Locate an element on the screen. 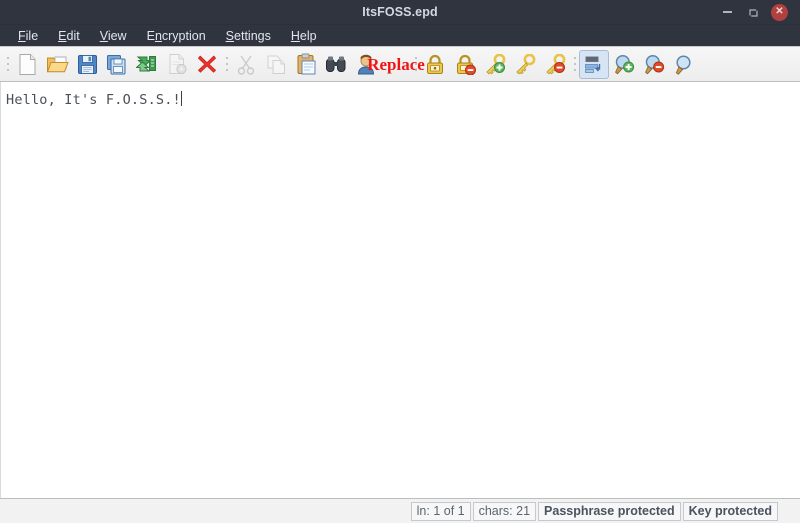  zoom-reset-icon is located at coordinates (684, 64).